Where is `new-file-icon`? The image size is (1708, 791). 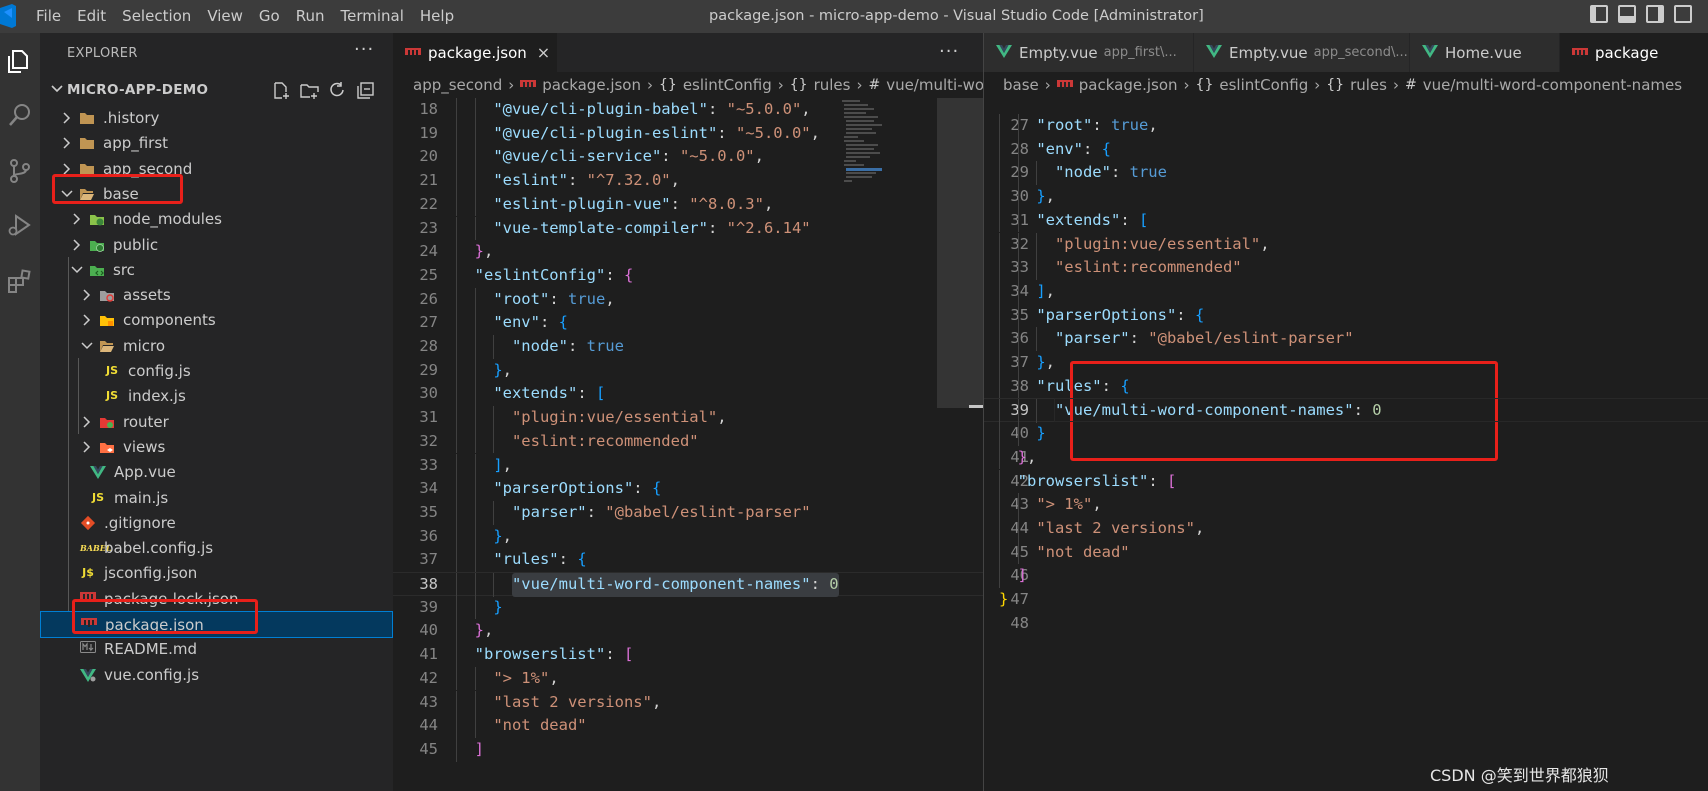 new-file-icon is located at coordinates (281, 90).